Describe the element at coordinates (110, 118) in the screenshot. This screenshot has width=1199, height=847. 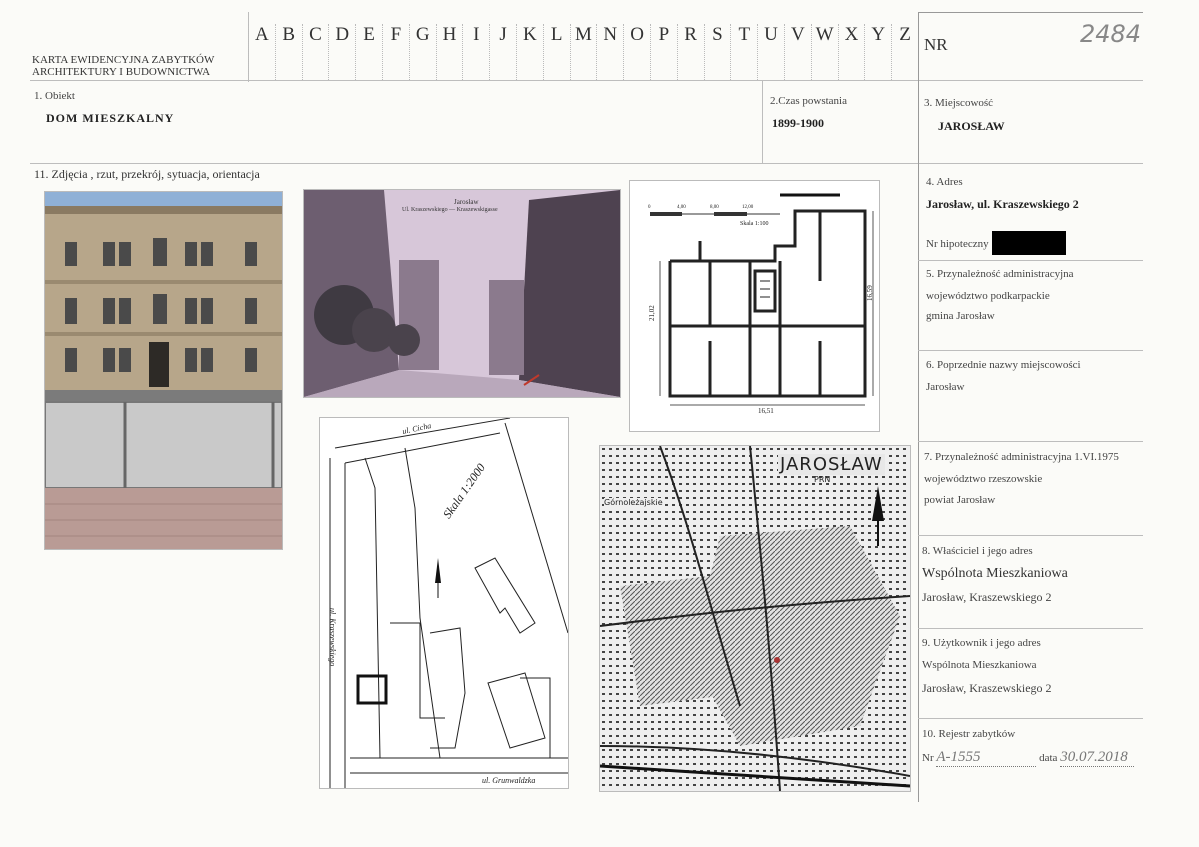
I see `object-value: DOM MIESZKALNY` at that location.